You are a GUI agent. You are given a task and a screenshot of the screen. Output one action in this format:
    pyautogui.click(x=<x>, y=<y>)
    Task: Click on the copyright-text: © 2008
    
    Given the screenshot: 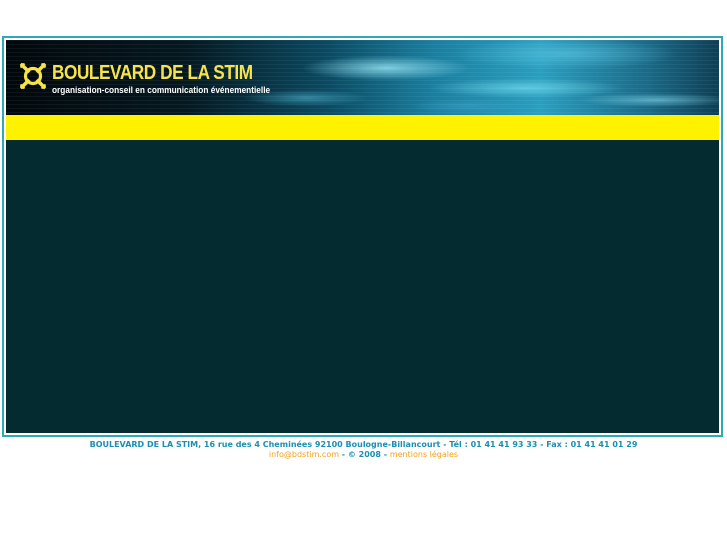 What is the action you would take?
    pyautogui.click(x=364, y=454)
    